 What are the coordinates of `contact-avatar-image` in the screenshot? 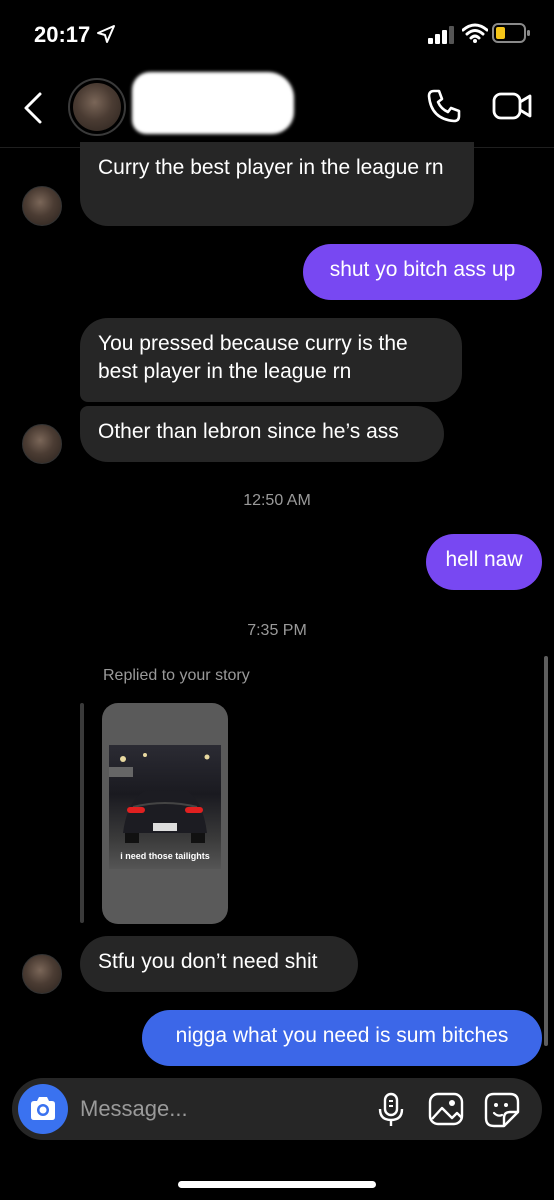 It's located at (97, 107).